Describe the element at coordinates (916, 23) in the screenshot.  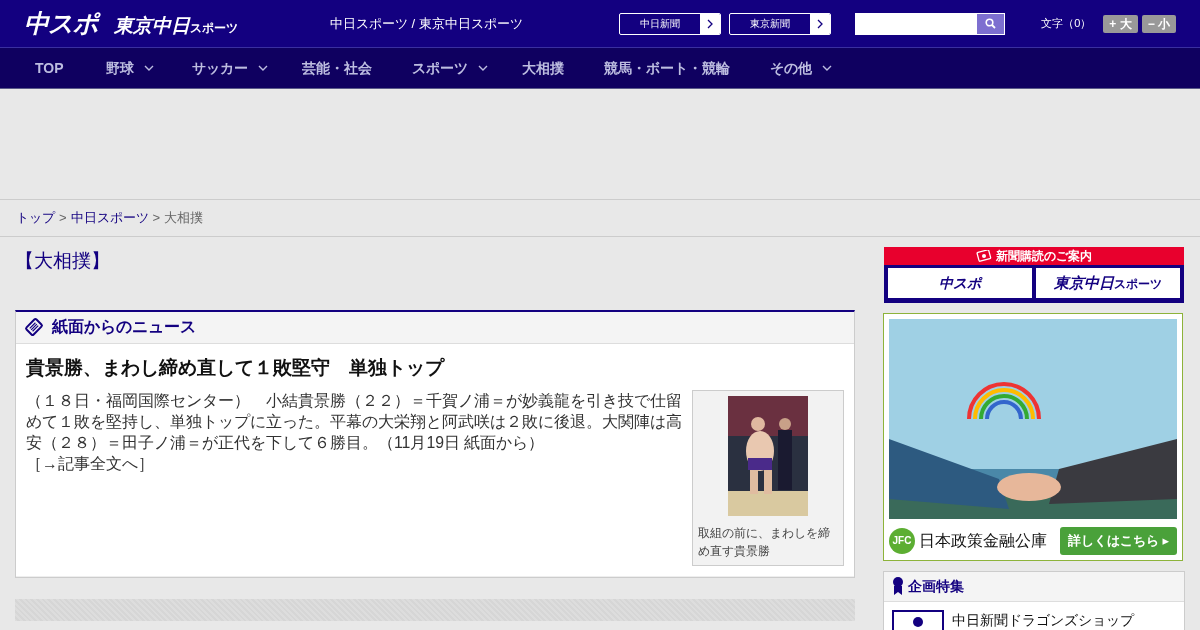
I see `search-field` at that location.